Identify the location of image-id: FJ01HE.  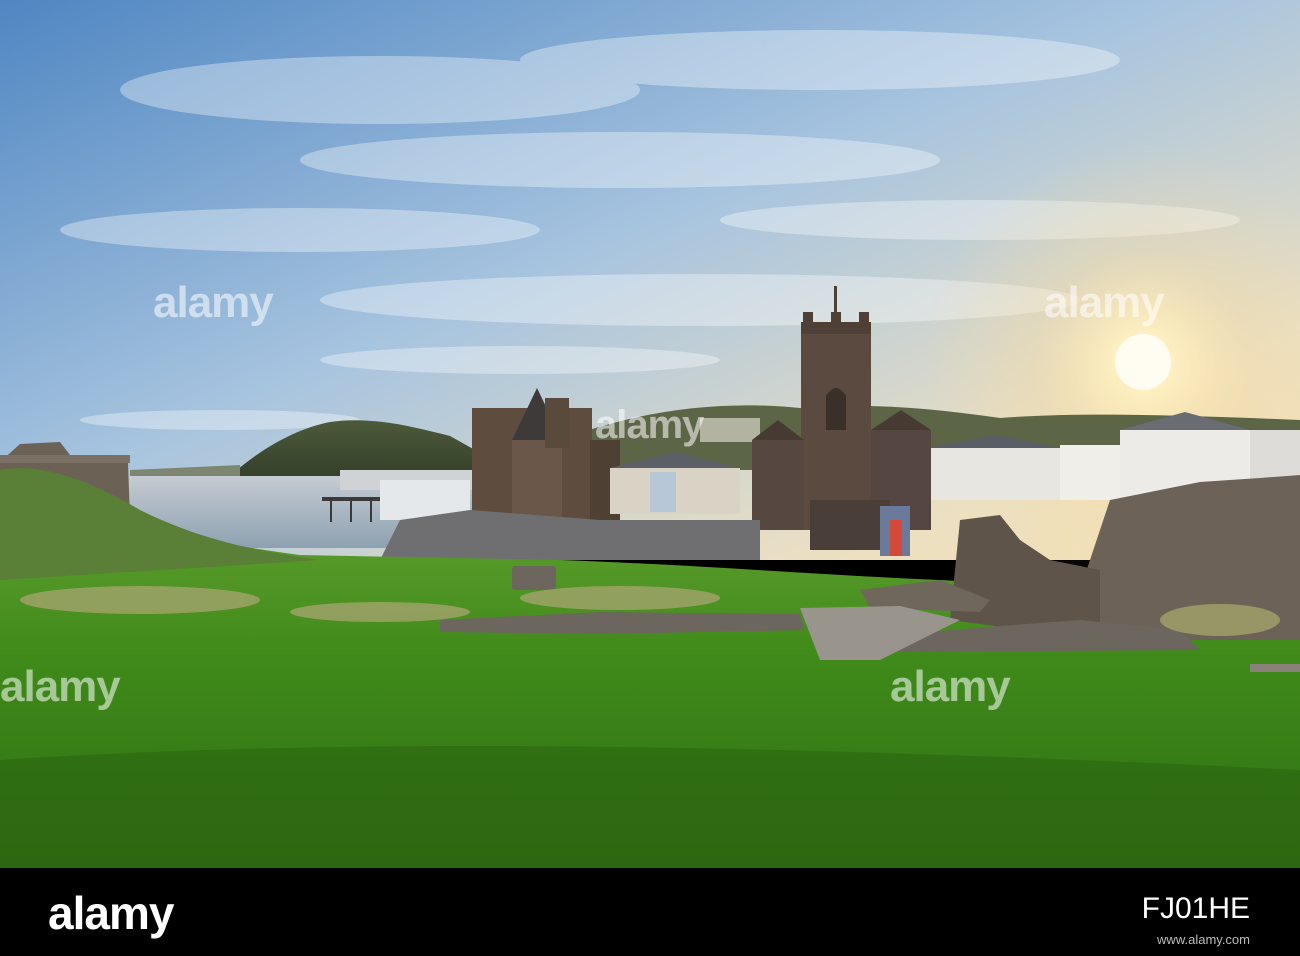
(1195, 908).